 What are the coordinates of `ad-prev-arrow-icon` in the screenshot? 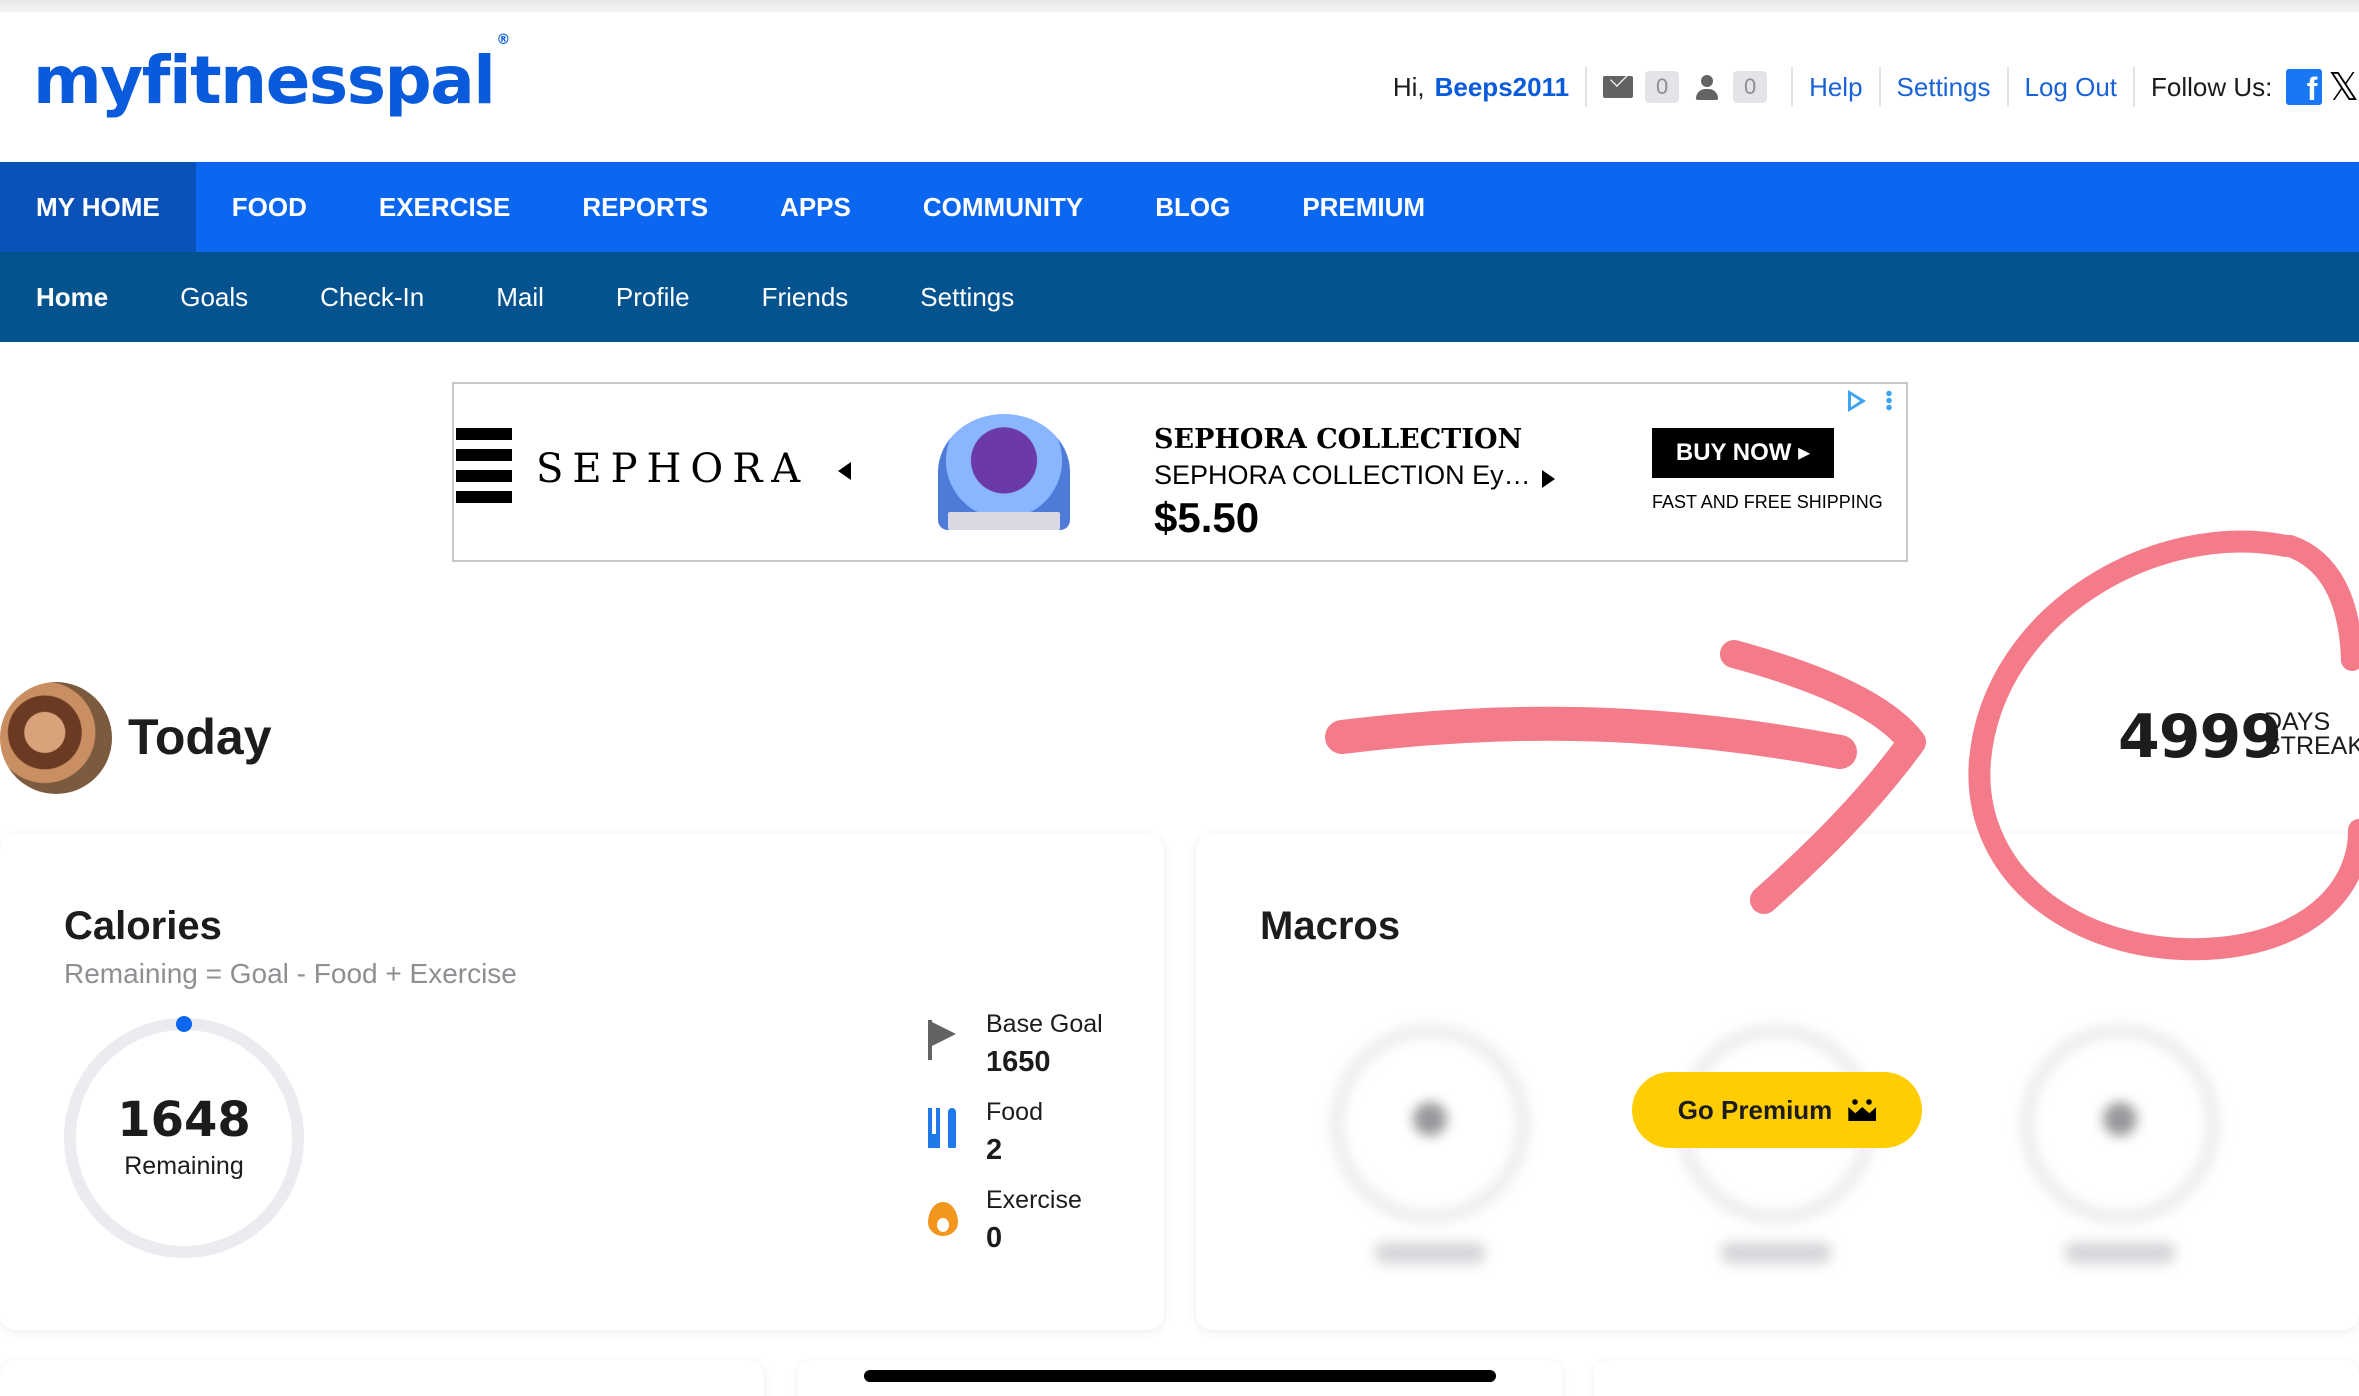 It's located at (844, 471).